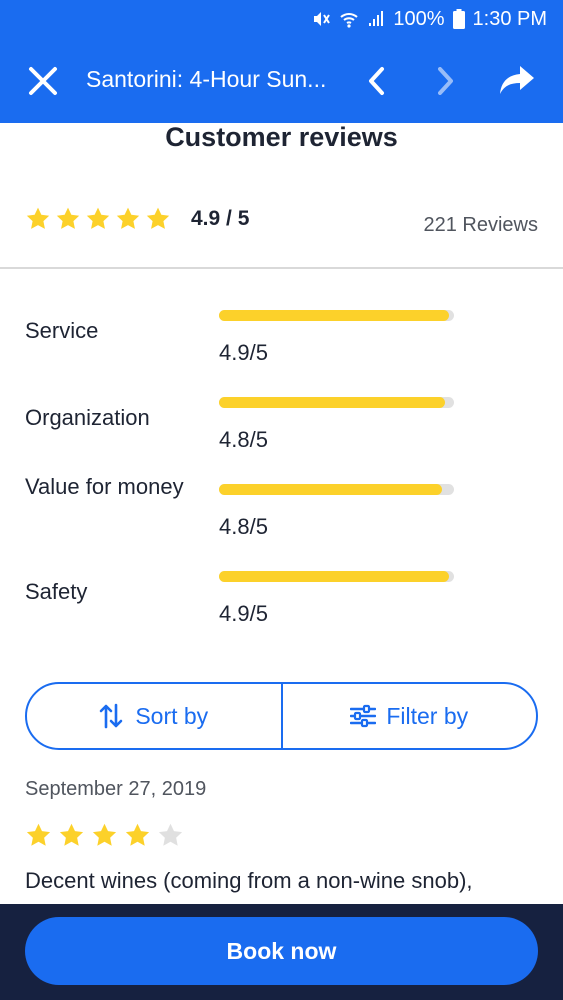 The height and width of the screenshot is (1000, 563). What do you see at coordinates (321, 19) in the screenshot?
I see `mute-icon` at bounding box center [321, 19].